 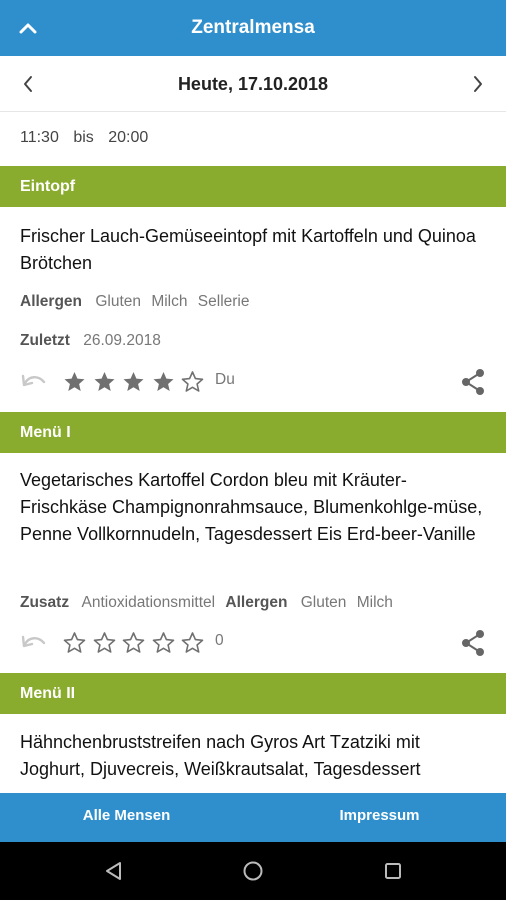 What do you see at coordinates (45, 602) in the screenshot?
I see `additives-label: Zusatz` at bounding box center [45, 602].